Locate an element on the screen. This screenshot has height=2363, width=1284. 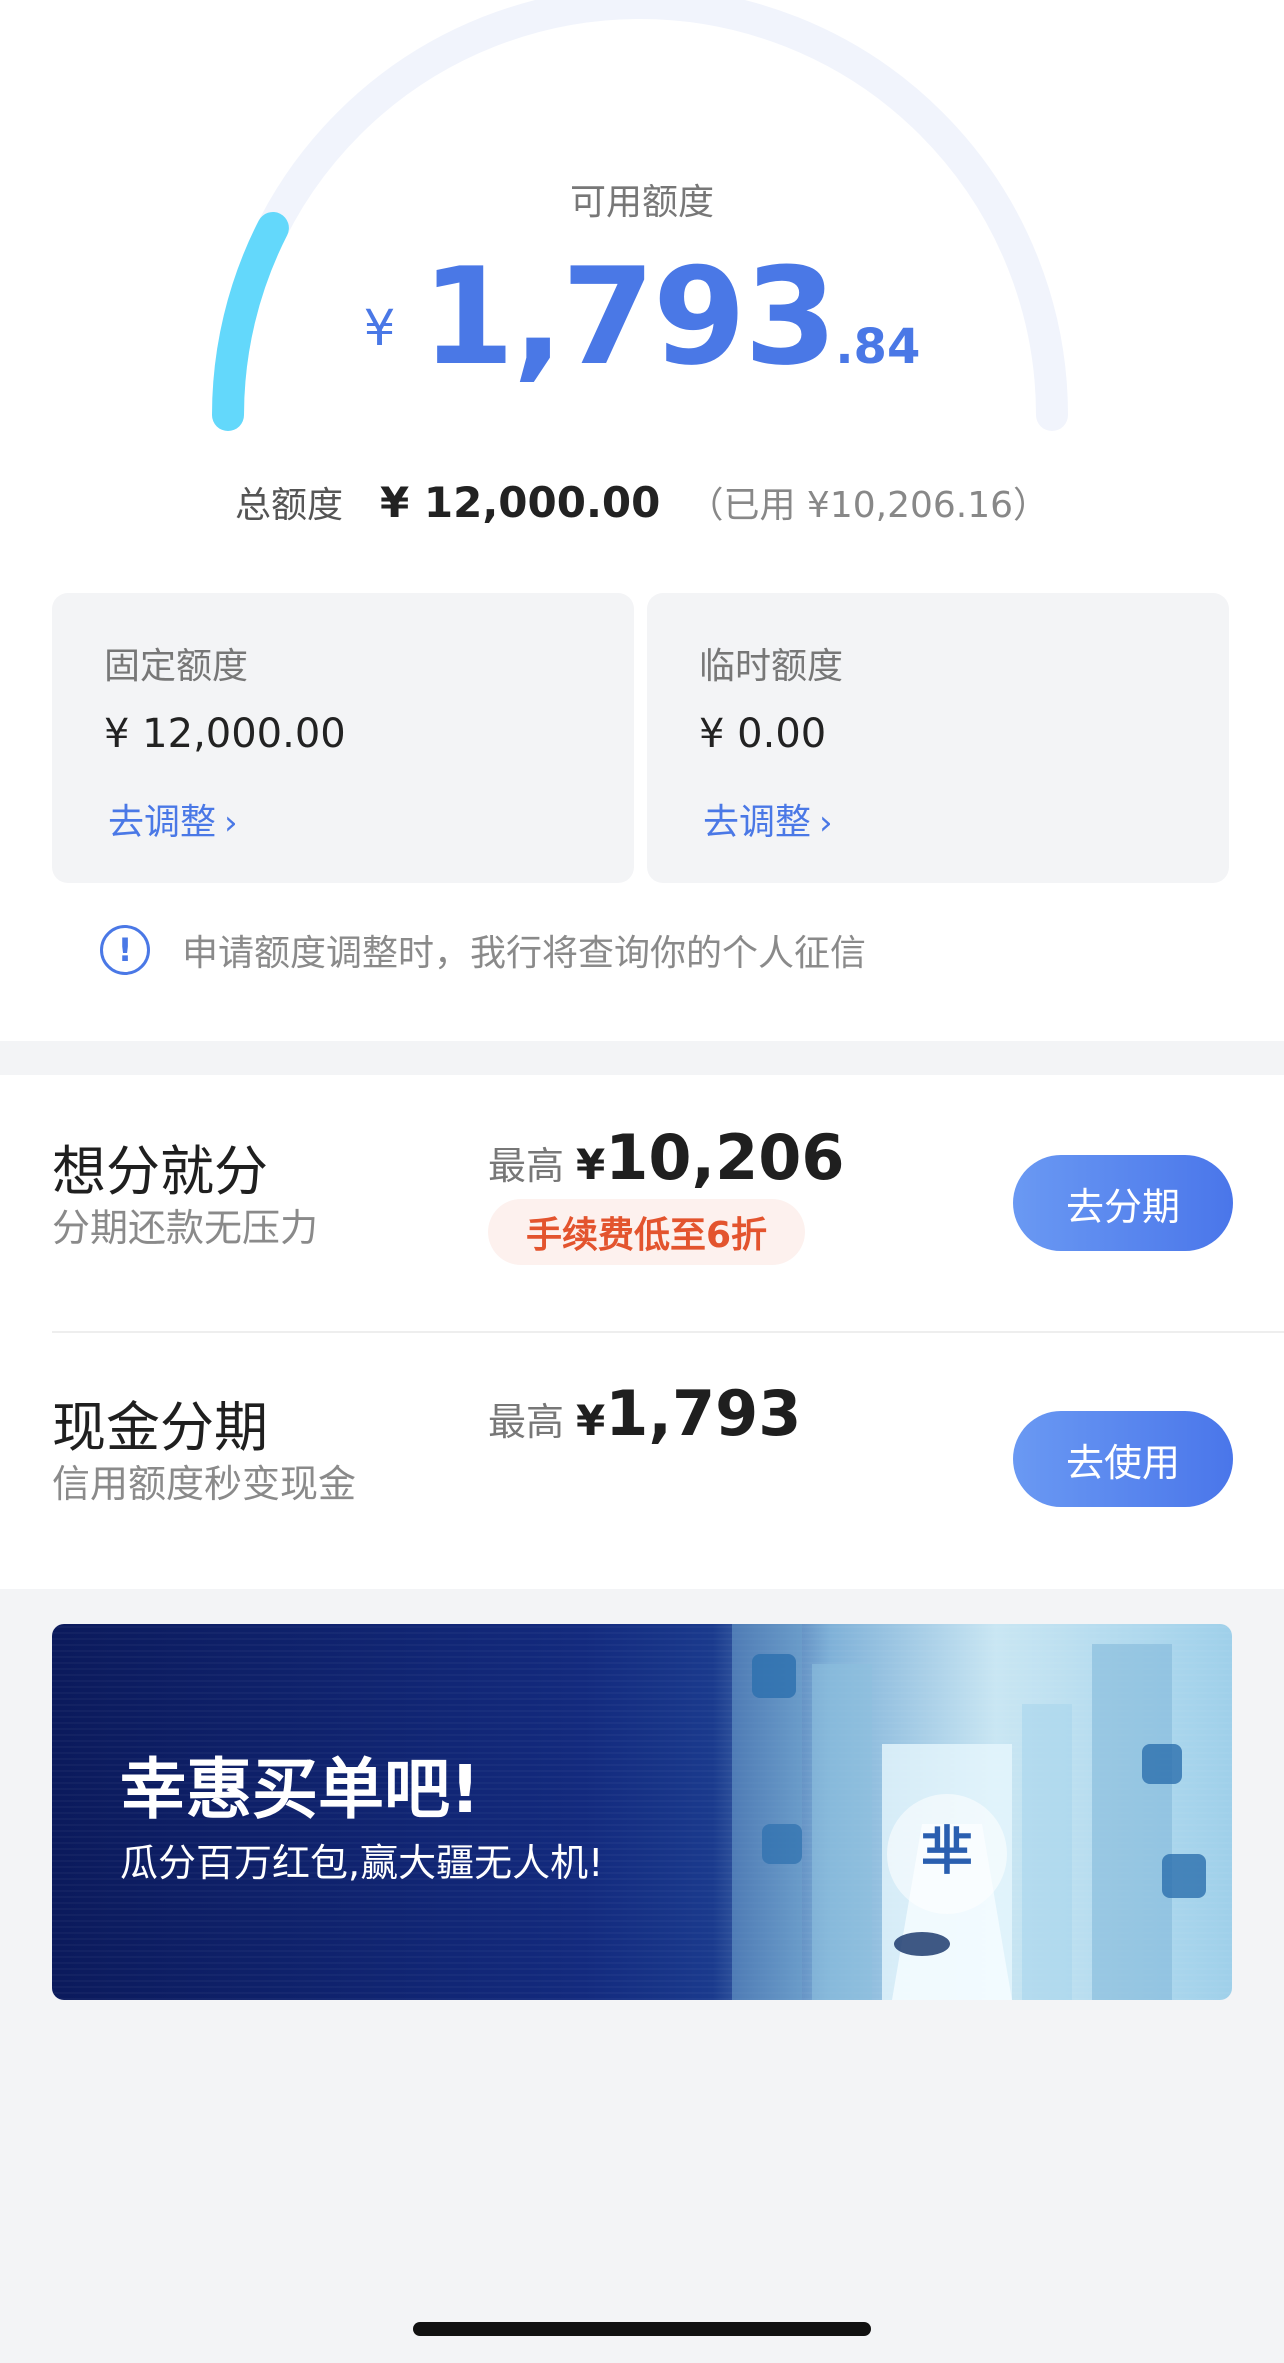
svg-text: 芈 is located at coordinates (947, 1852).